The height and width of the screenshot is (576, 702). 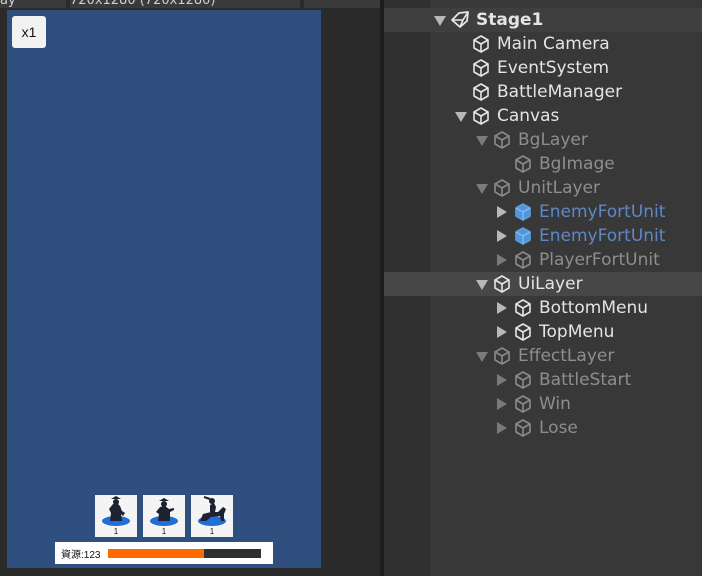 I want to click on hierarchy-item-stage1: Stage1, so click(x=543, y=20).